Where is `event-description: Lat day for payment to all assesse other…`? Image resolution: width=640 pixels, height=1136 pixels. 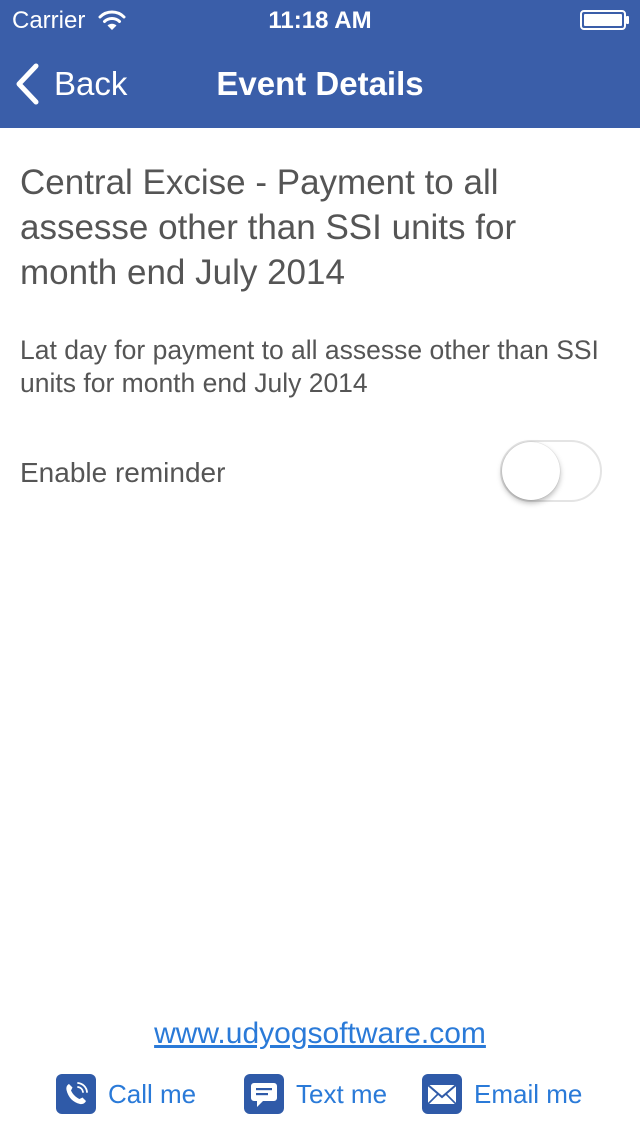 event-description: Lat day for payment to all assesse other… is located at coordinates (309, 366).